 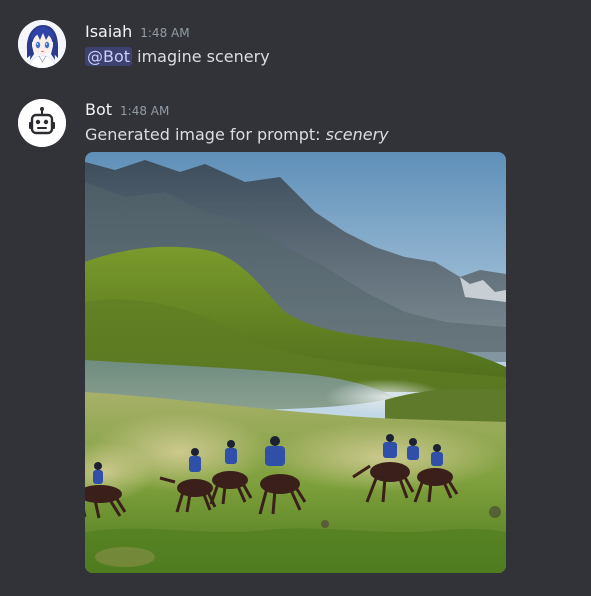 I want to click on message-header: Bot 1:48 AM, so click(x=127, y=110).